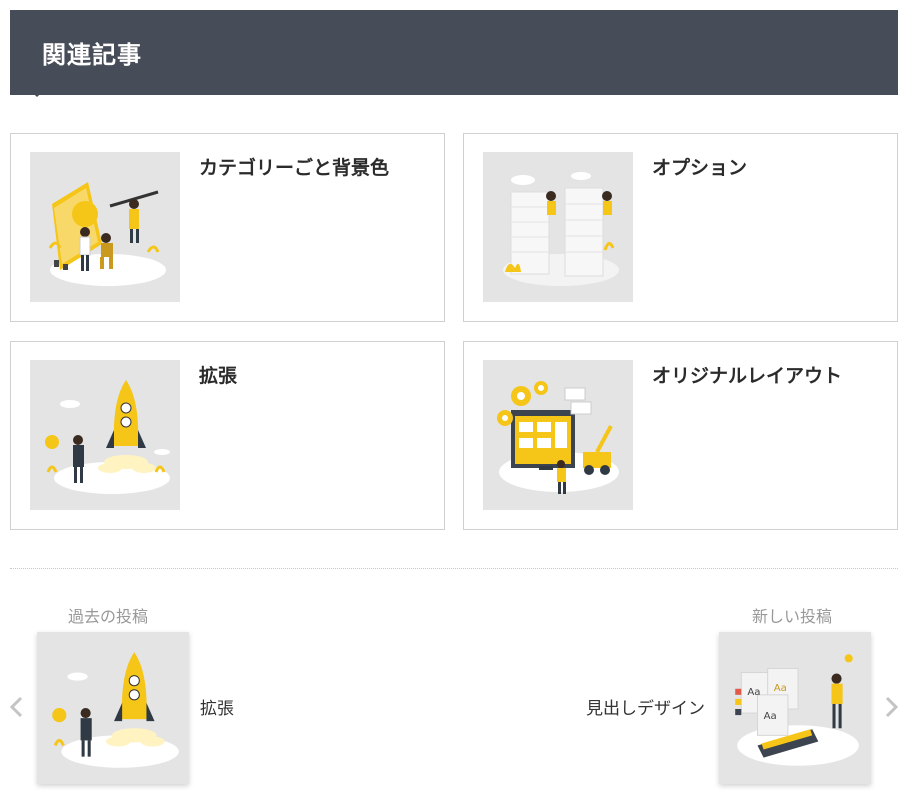  Describe the element at coordinates (37, 91) in the screenshot. I see `header-pointer-arrow` at that location.